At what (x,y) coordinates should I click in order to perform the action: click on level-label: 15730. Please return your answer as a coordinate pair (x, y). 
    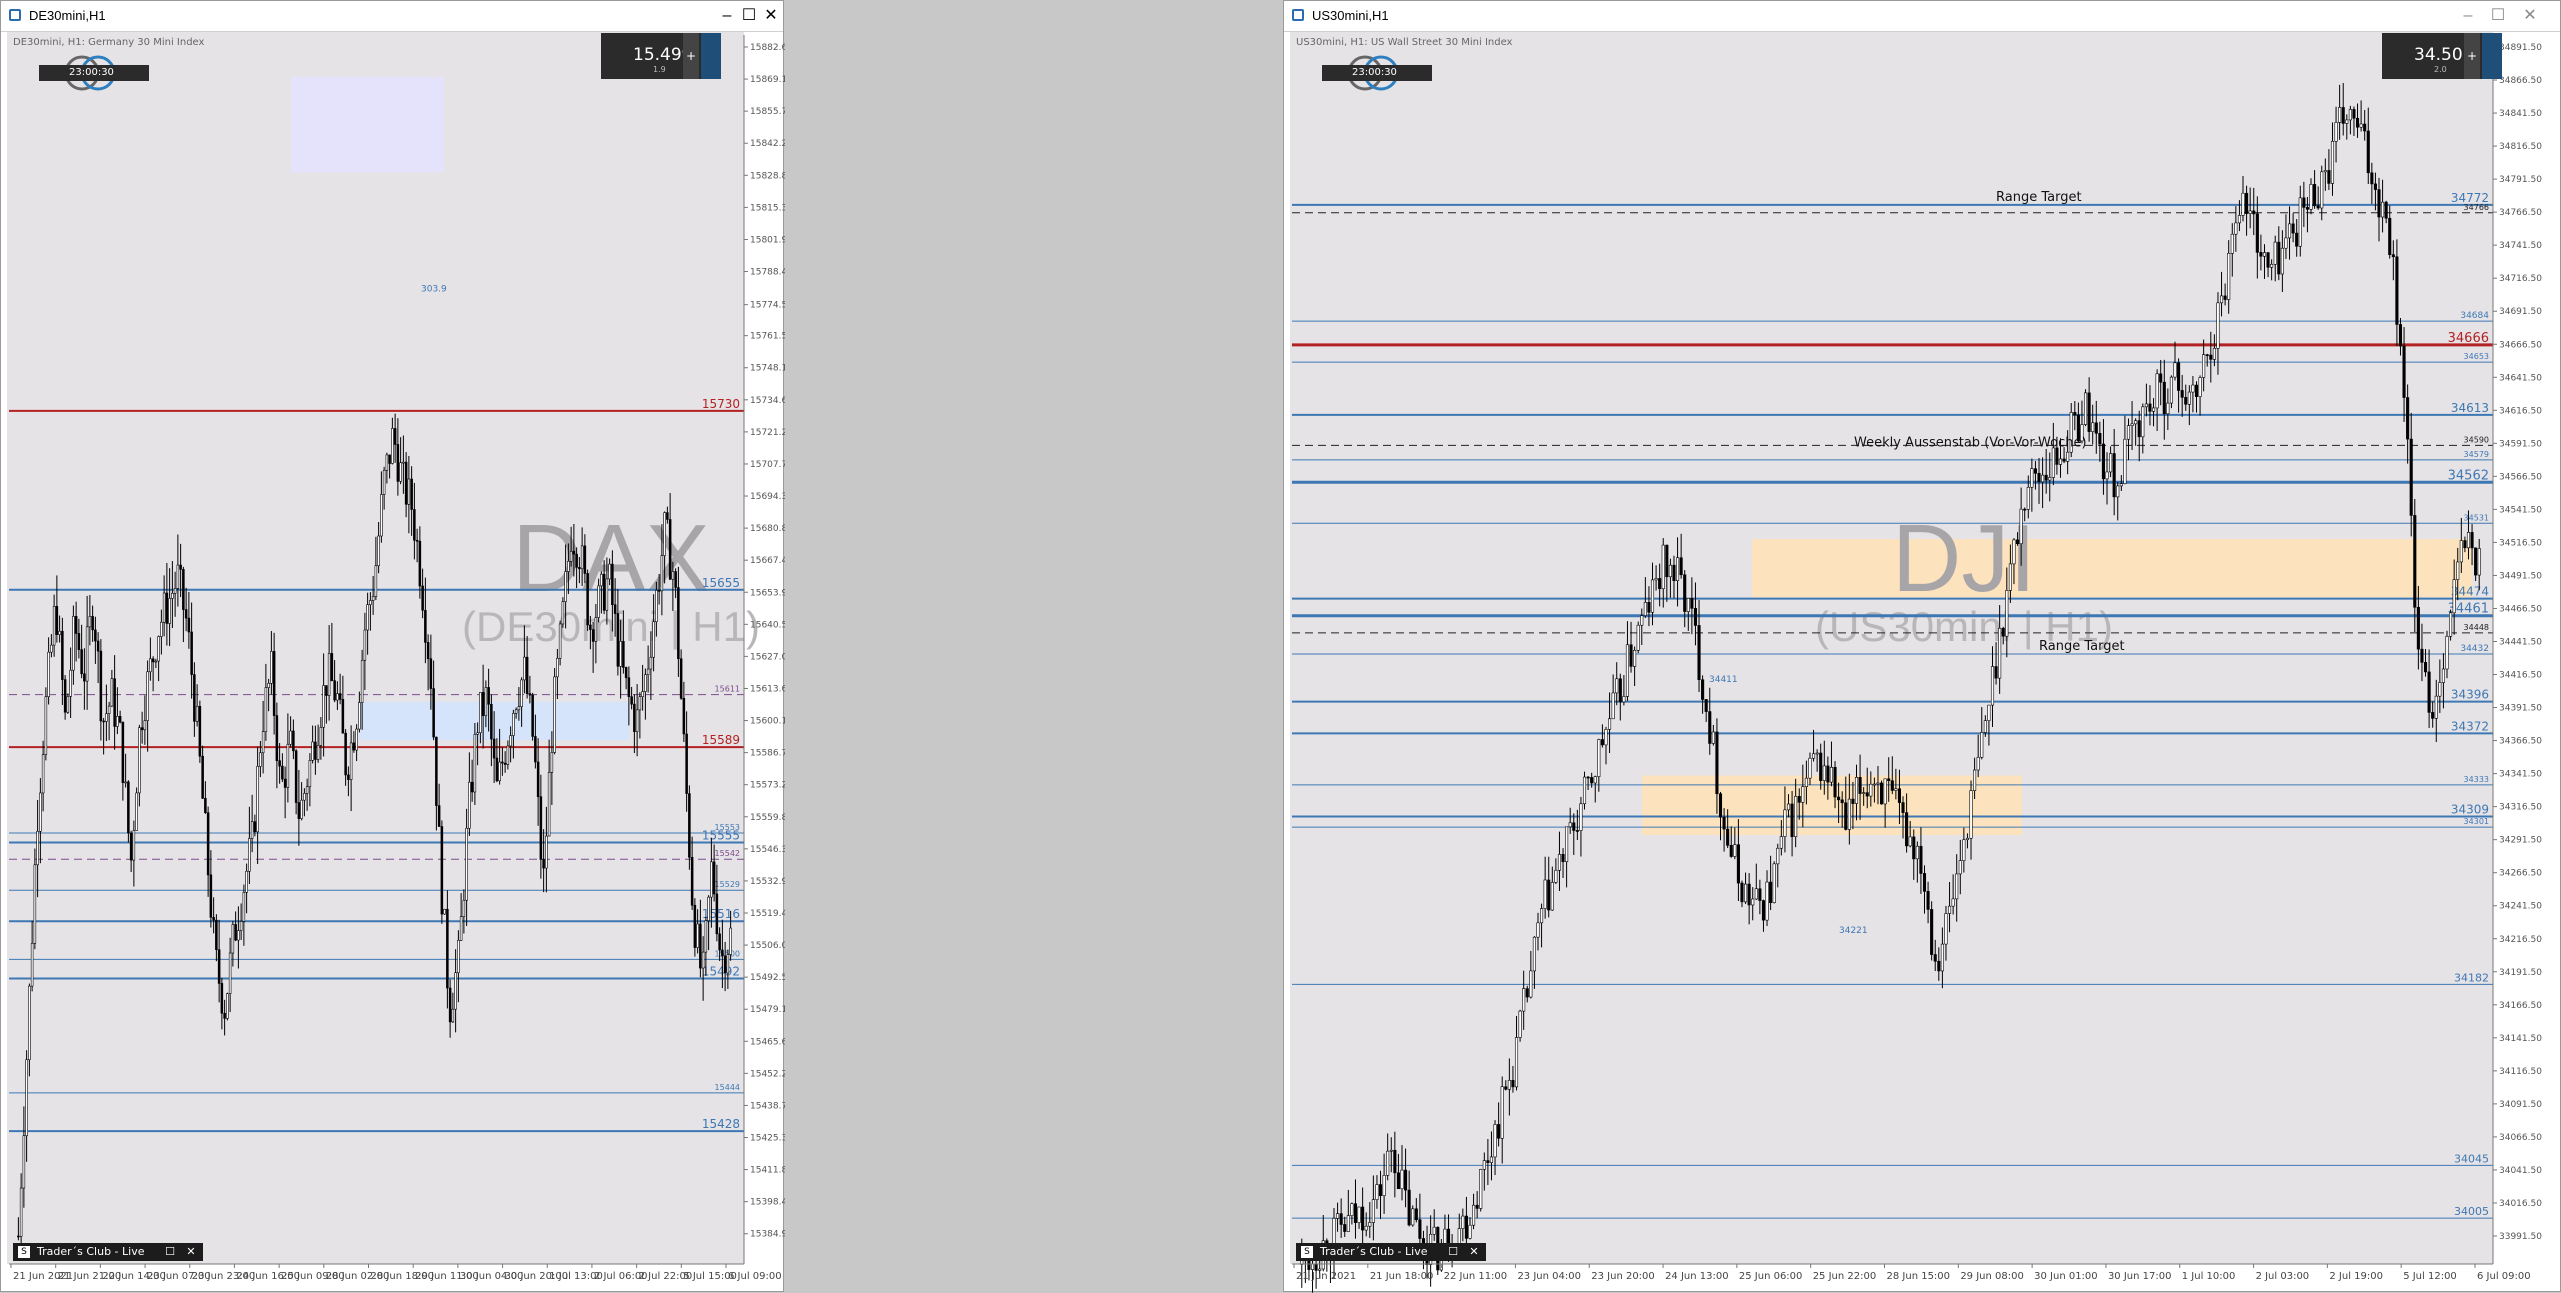
    Looking at the image, I should click on (721, 404).